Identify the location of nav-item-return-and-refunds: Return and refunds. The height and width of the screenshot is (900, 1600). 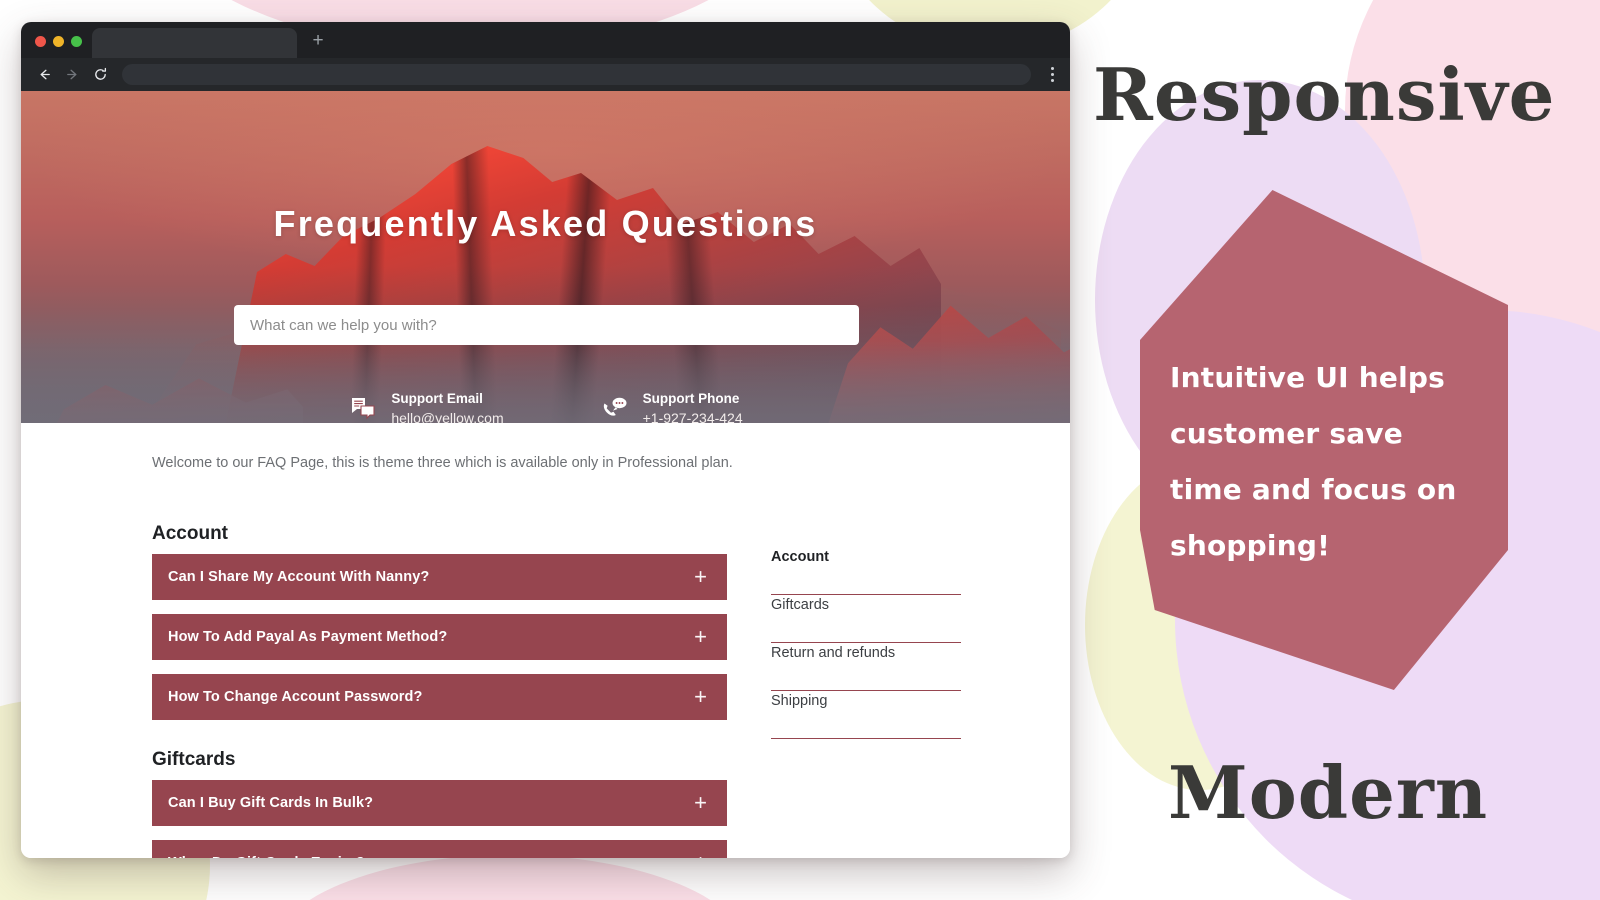
(866, 667).